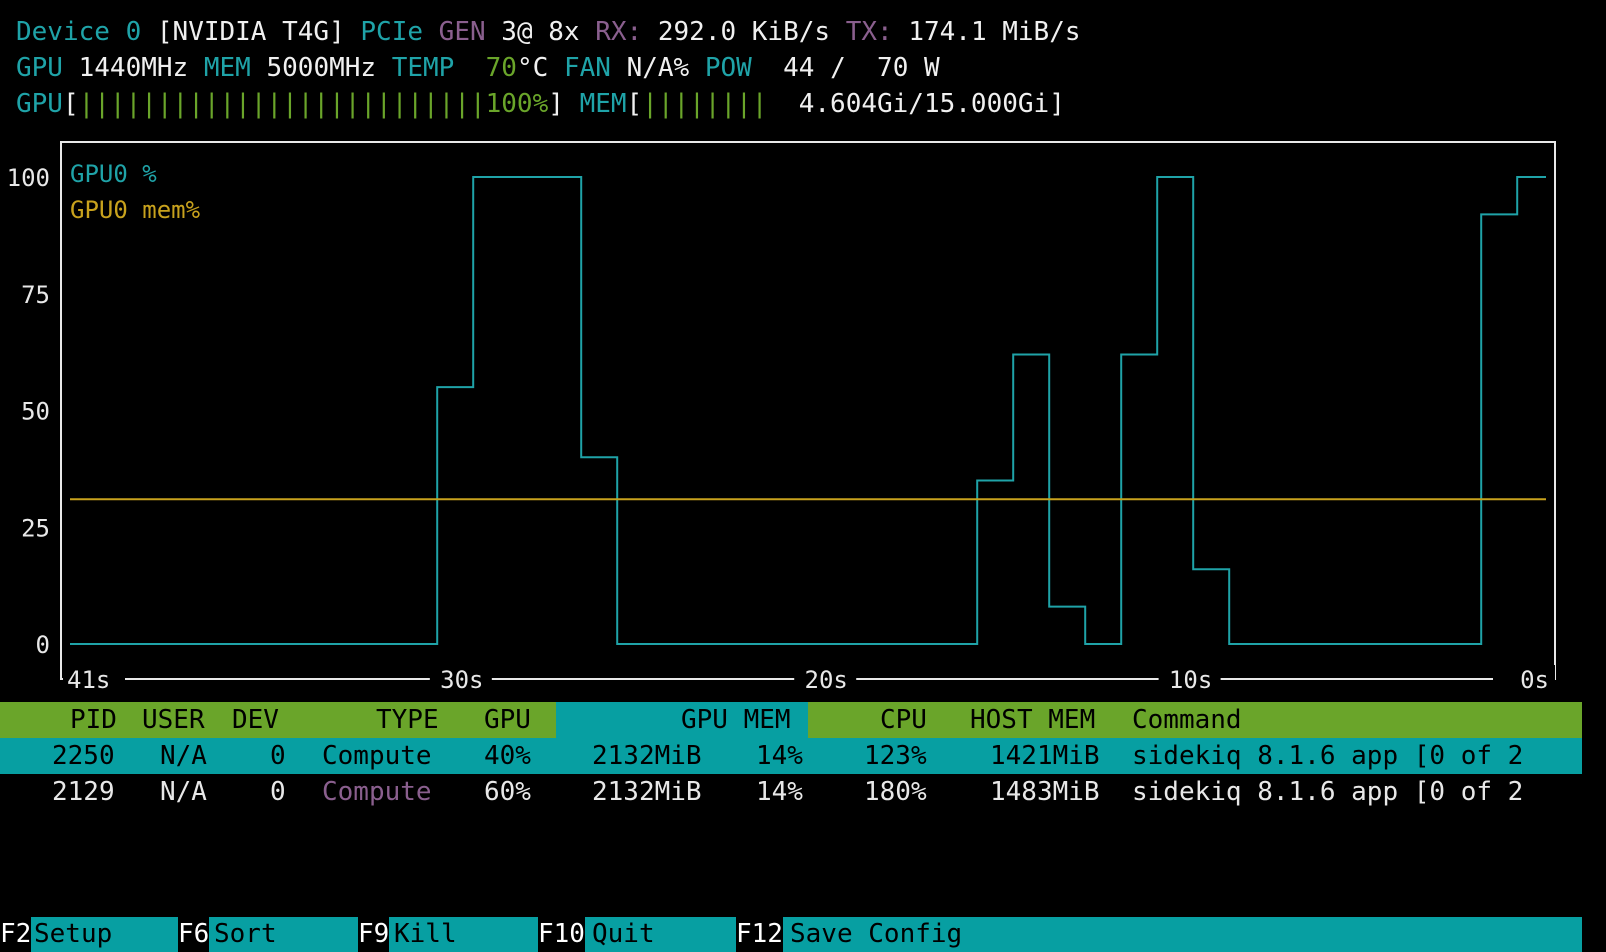 Image resolution: width=1606 pixels, height=952 pixels. I want to click on col-user: USER, so click(173, 720).